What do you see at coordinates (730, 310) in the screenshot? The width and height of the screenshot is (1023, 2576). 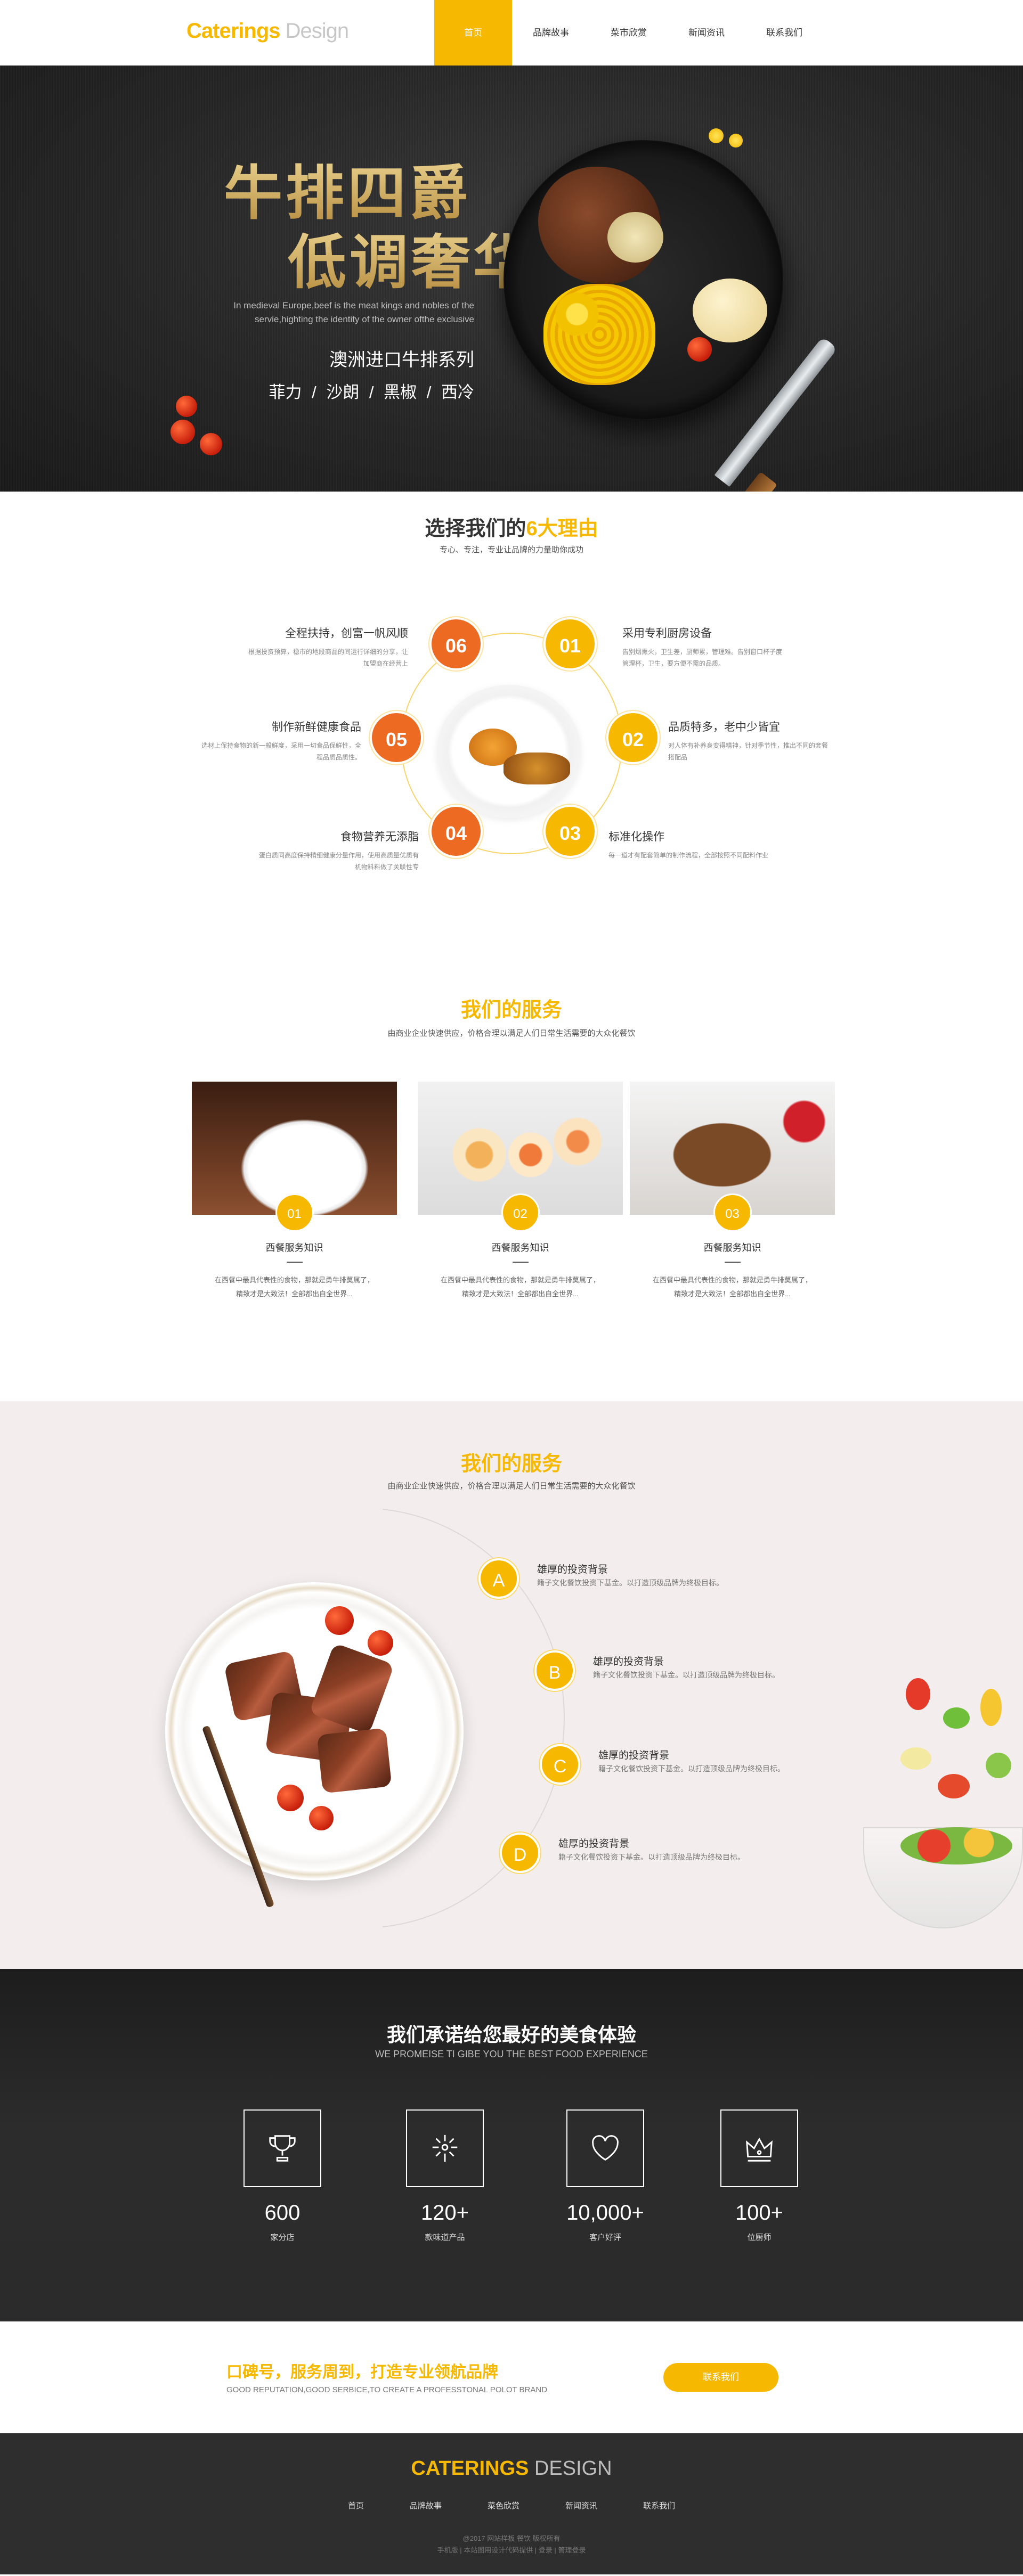 I see `potato-image` at bounding box center [730, 310].